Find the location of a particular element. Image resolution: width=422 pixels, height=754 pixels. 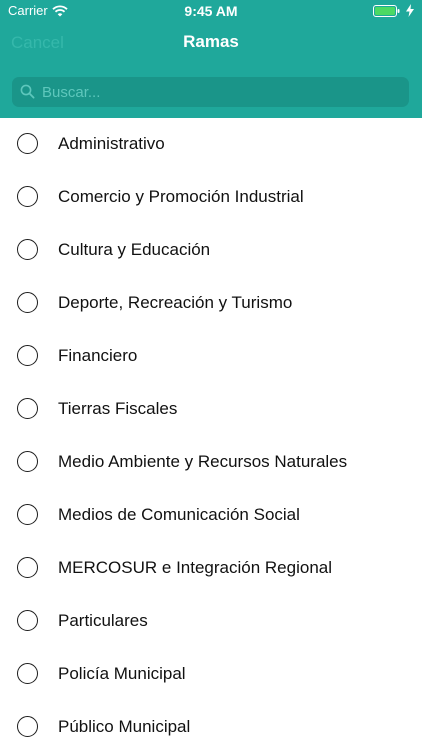

list-item-label: Medio Ambiente y Recursos Naturales is located at coordinates (203, 461).